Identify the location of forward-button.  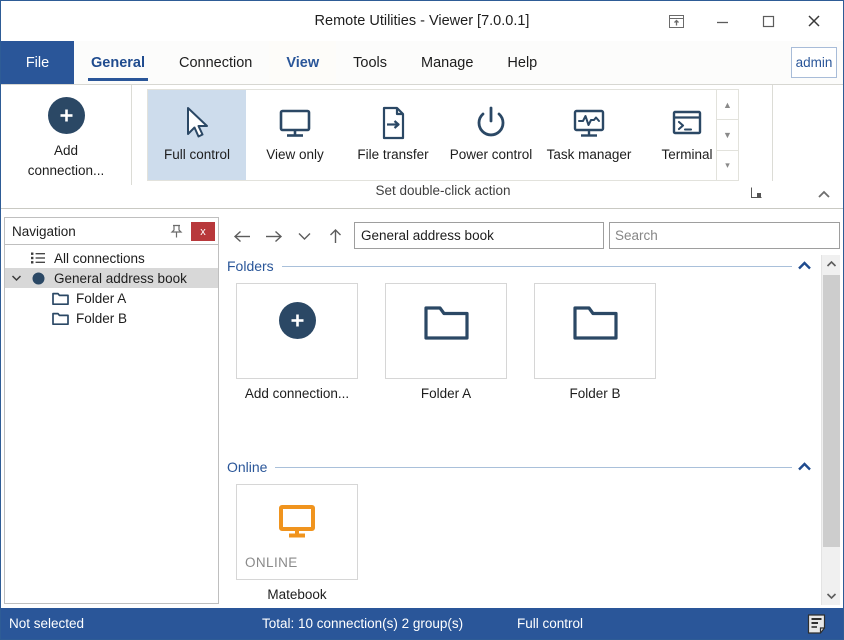
(273, 236).